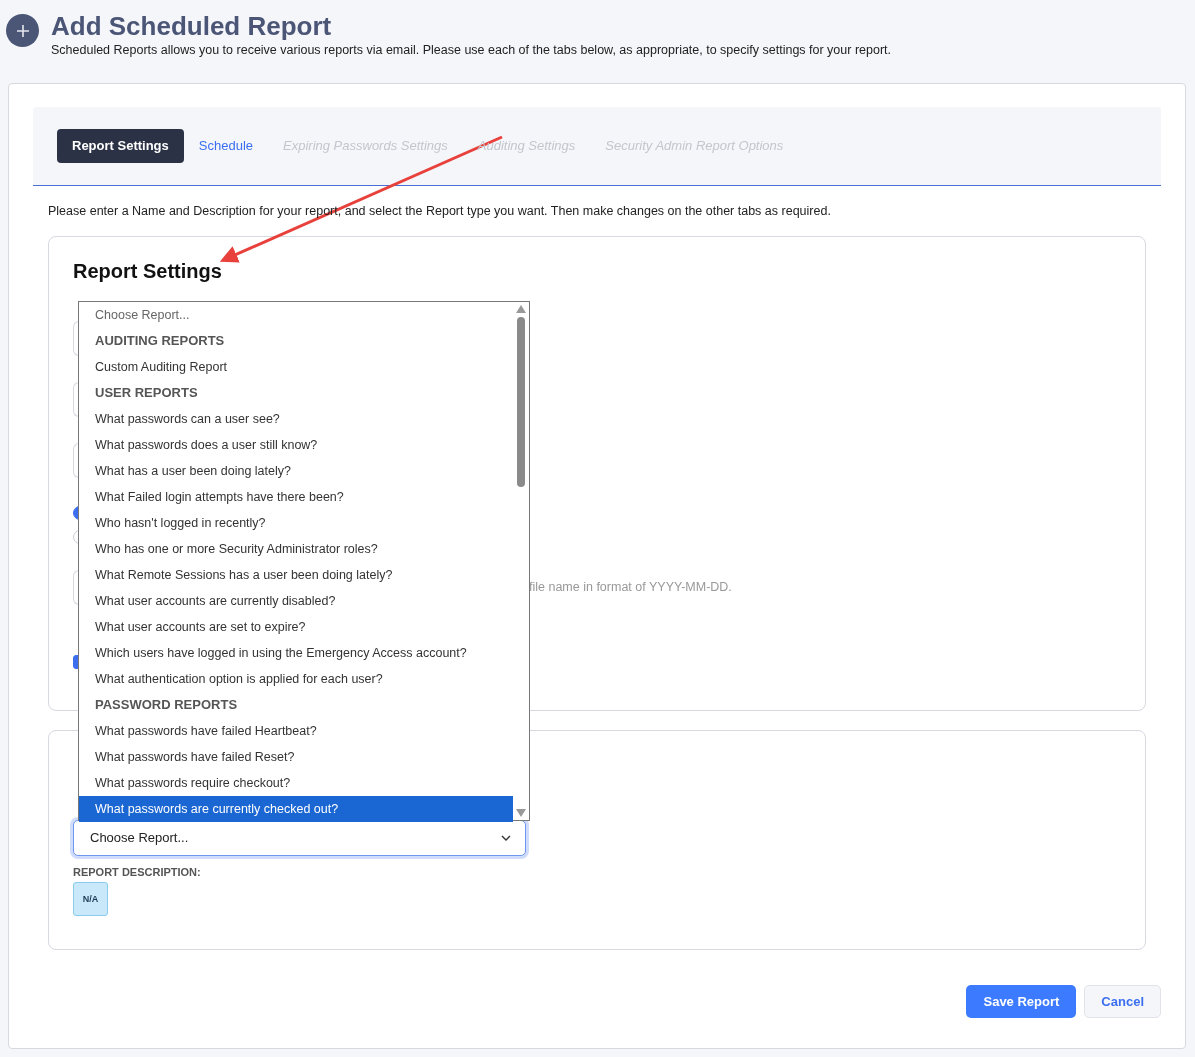 This screenshot has width=1195, height=1057. What do you see at coordinates (296, 367) in the screenshot?
I see `dropdown-option: Custom Auditing Report` at bounding box center [296, 367].